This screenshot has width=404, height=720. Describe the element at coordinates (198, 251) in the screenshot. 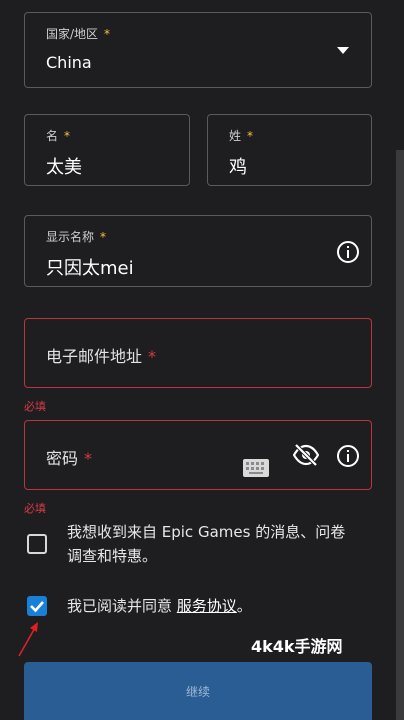

I see `display-name-field: 显示名称 * 只因太mei` at that location.